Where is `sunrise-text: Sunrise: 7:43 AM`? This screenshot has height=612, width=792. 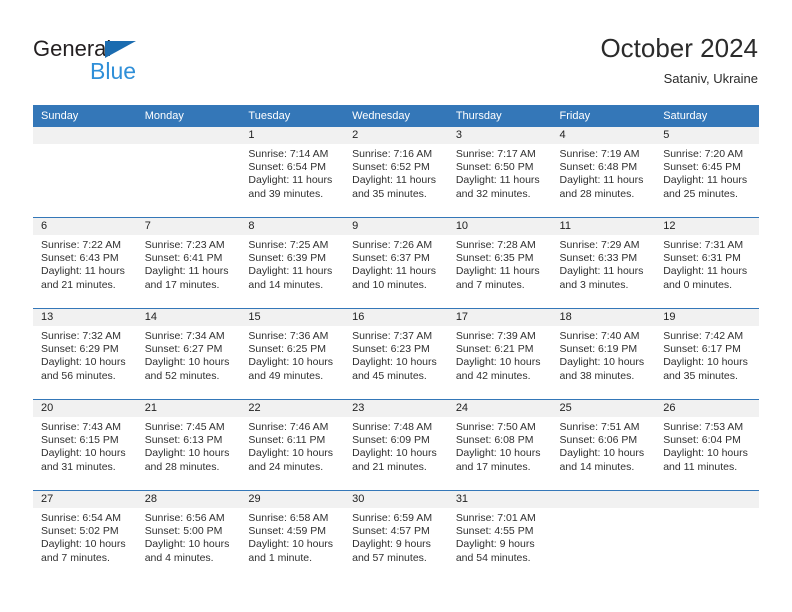 sunrise-text: Sunrise: 7:43 AM is located at coordinates (81, 427).